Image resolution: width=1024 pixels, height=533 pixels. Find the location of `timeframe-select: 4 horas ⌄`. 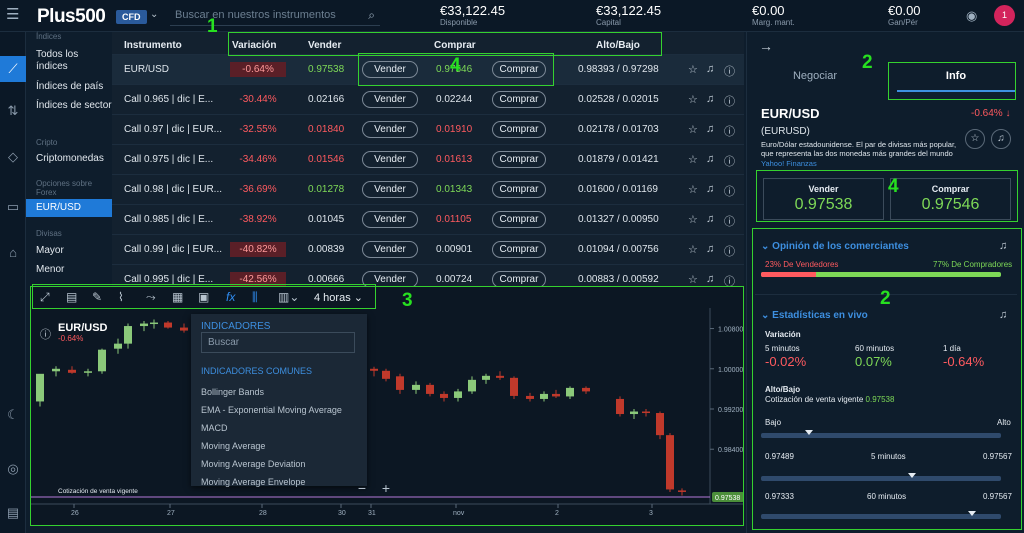

timeframe-select: 4 horas ⌄ is located at coordinates (338, 297).